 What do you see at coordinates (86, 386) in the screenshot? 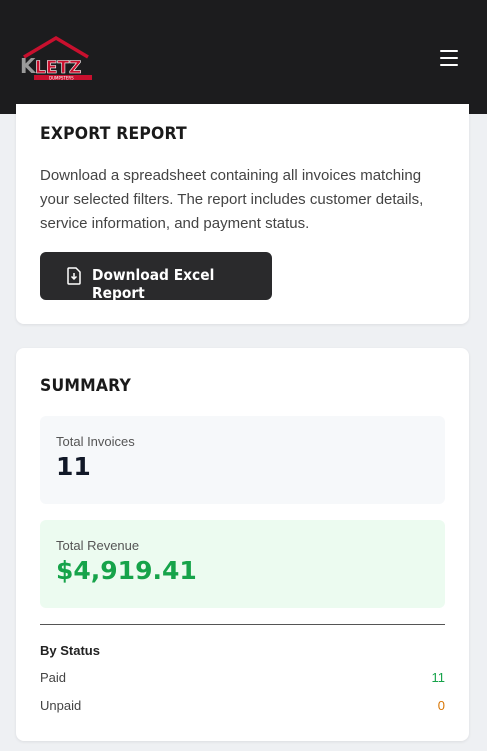
I see `summary-title: SUMMARY` at bounding box center [86, 386].